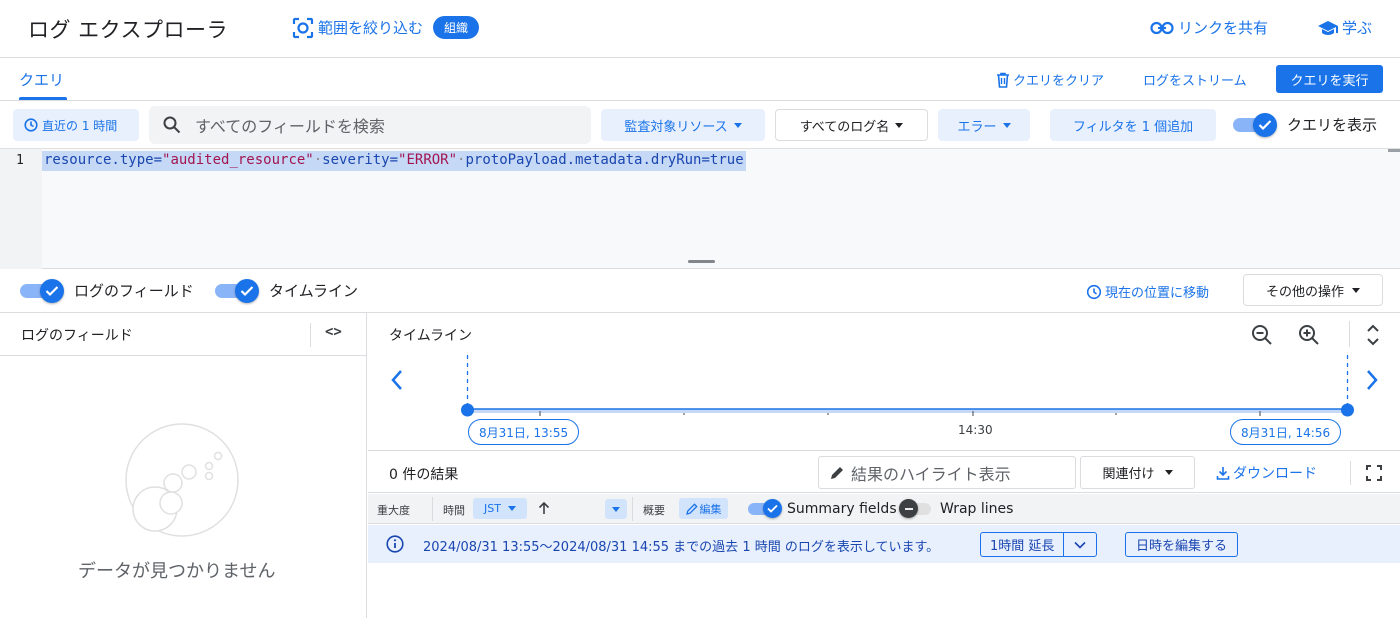 This screenshot has height=618, width=1400. What do you see at coordinates (76, 125) in the screenshot?
I see `time-range-button: 直近の 1 時間` at bounding box center [76, 125].